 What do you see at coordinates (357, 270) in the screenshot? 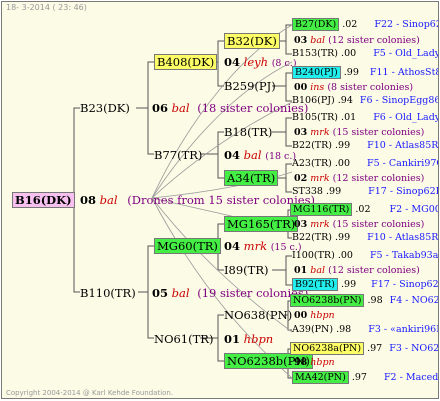
I see `gen3-info: 01 bal (12 sister colonies)` at bounding box center [357, 270].